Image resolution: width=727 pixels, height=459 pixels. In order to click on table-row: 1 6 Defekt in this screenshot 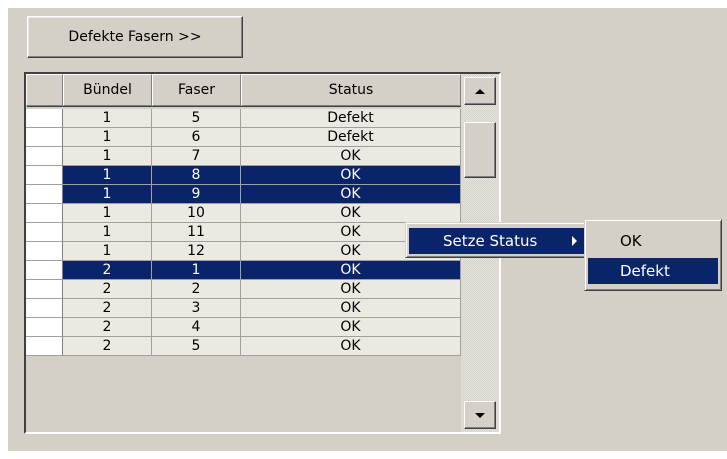, I will do `click(243, 137)`.